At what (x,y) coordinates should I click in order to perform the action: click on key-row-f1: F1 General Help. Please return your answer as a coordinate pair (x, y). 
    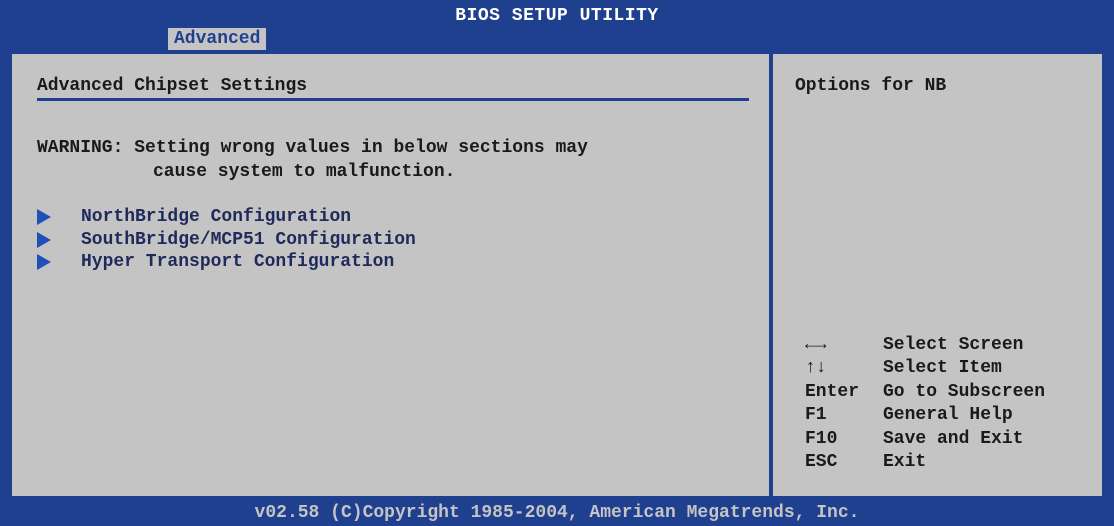
    Looking at the image, I should click on (925, 416).